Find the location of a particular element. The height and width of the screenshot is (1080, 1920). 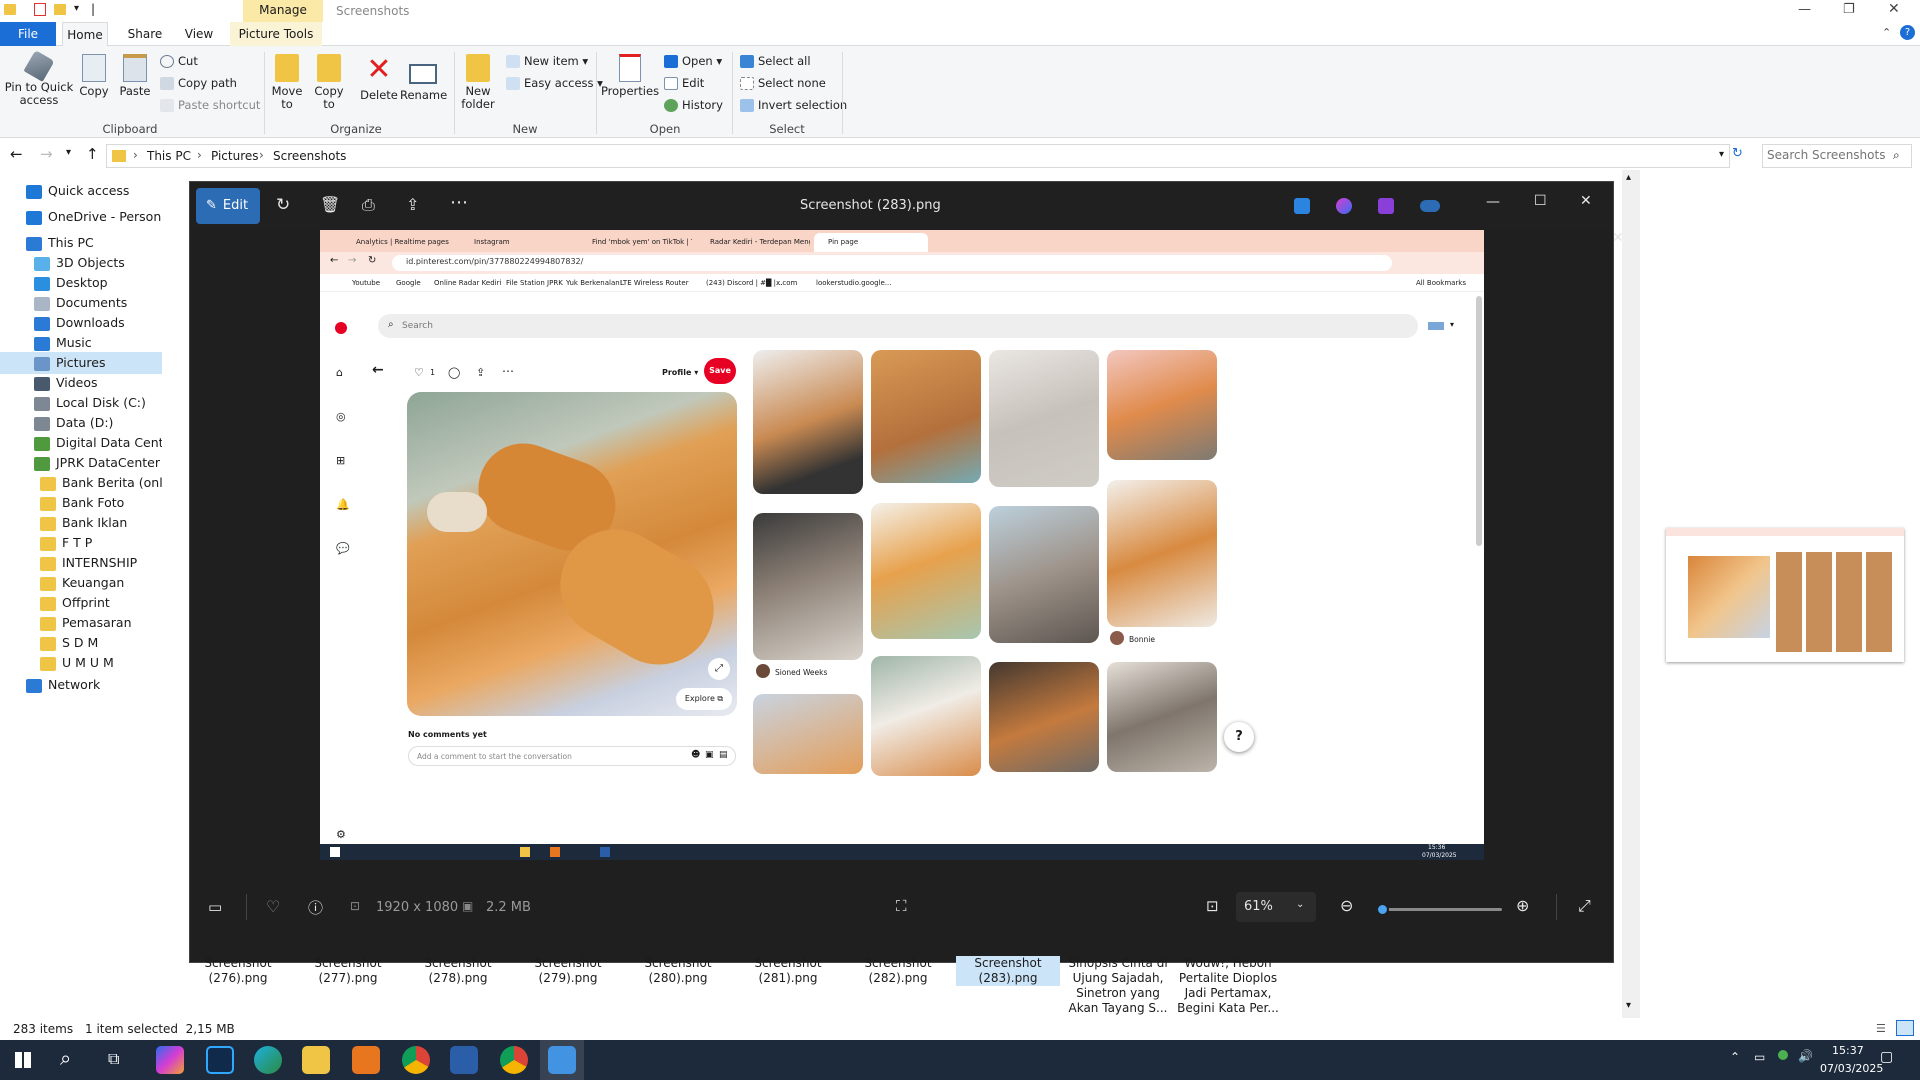

file-explorer-icon is located at coordinates (316, 1060).